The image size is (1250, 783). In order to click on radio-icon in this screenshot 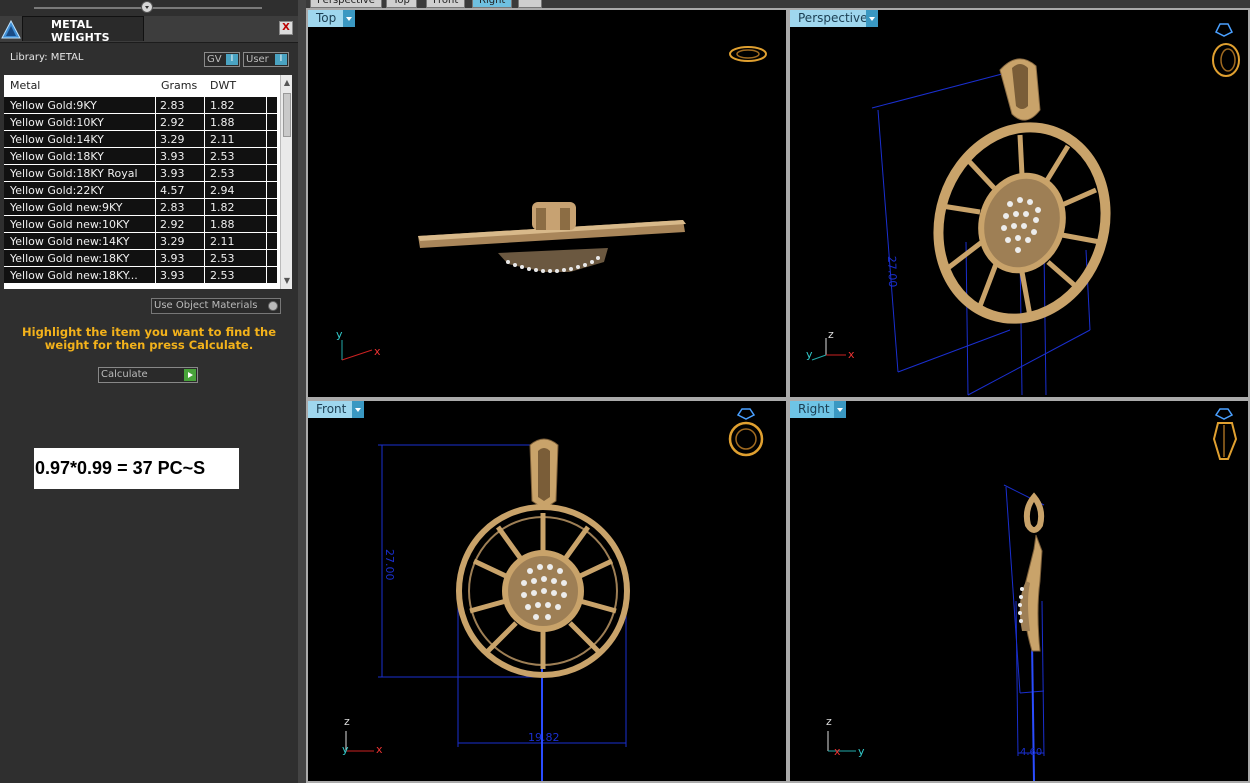, I will do `click(273, 306)`.